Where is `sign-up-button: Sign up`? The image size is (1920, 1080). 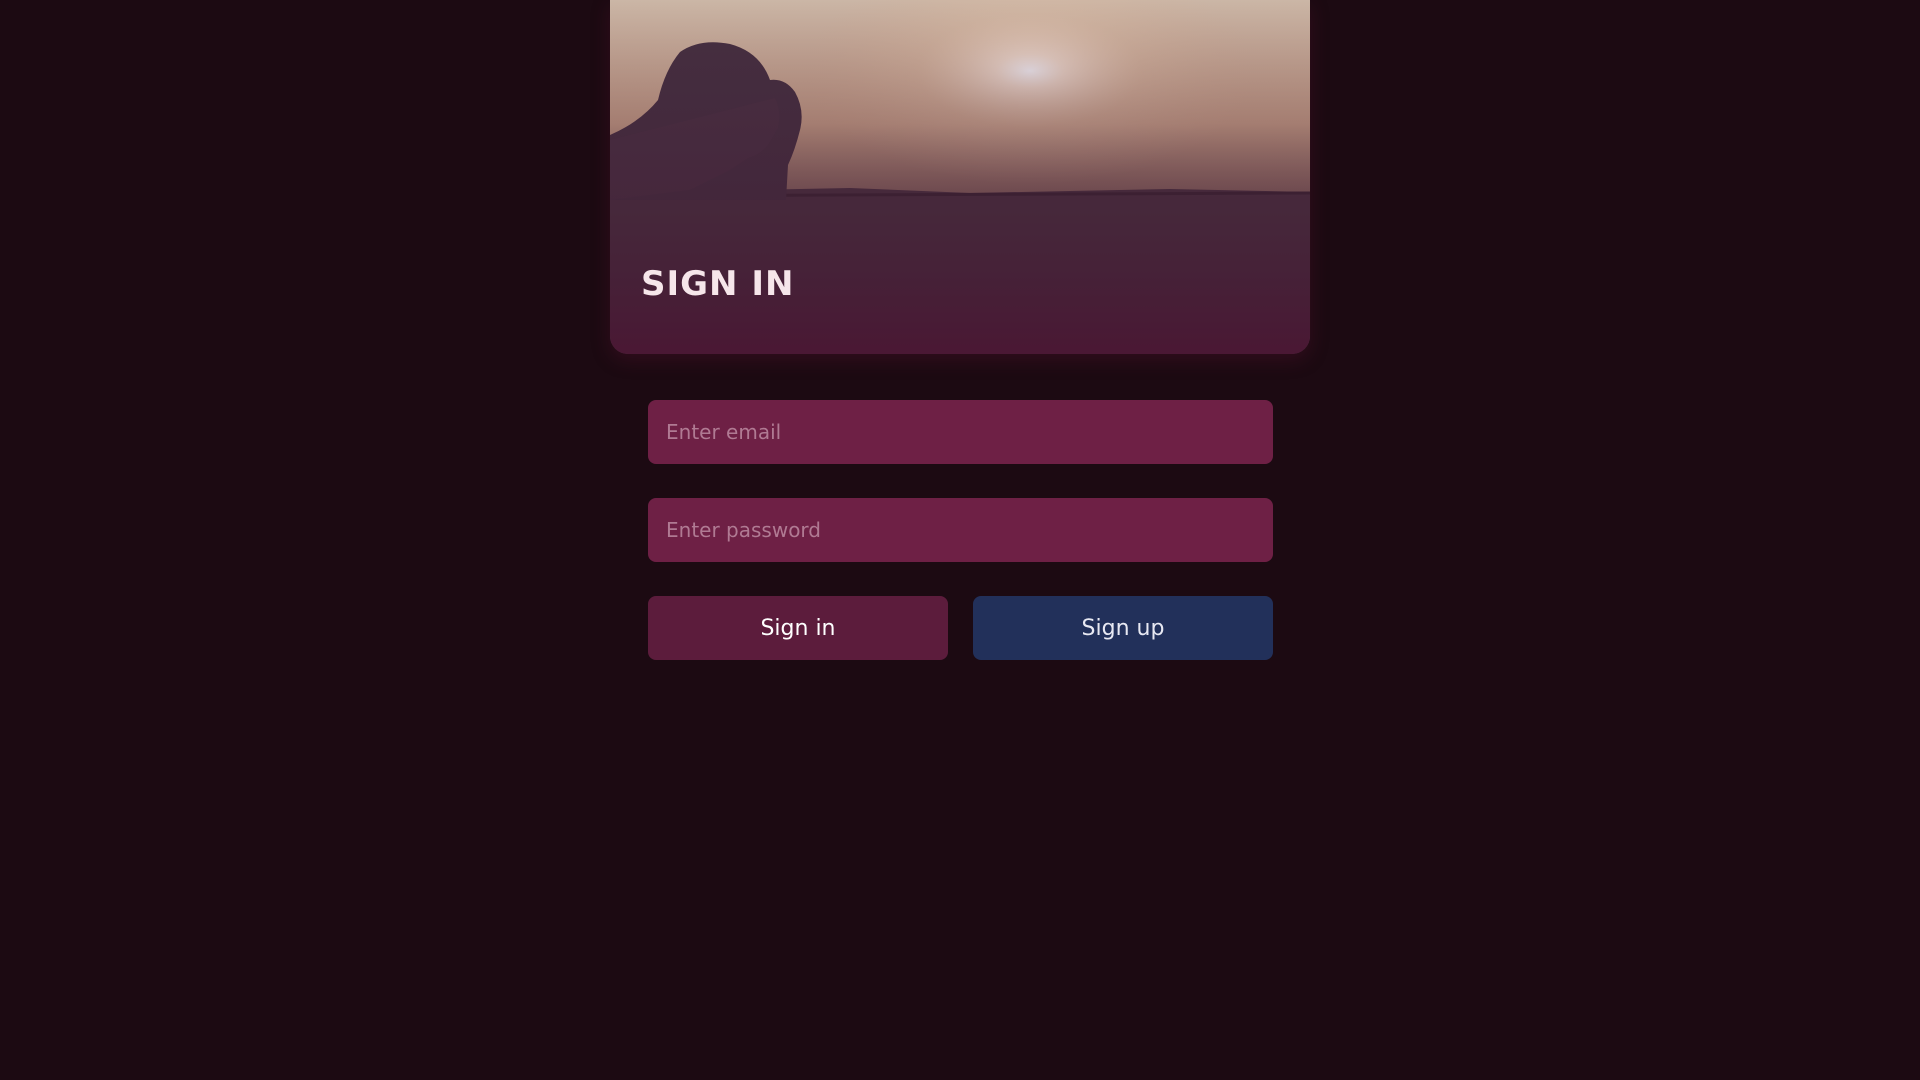
sign-up-button: Sign up is located at coordinates (1123, 628).